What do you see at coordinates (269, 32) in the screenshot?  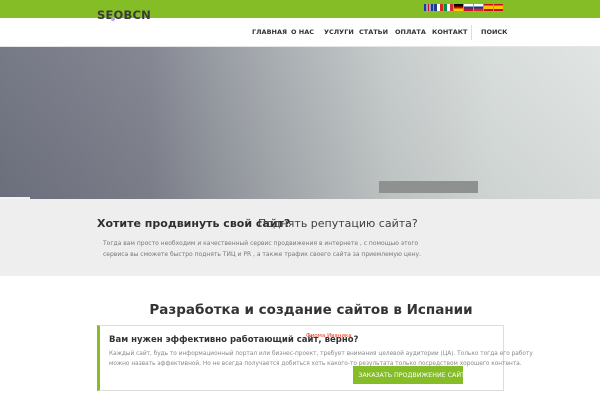 I see `nav-home: ГЛАВНАЯ` at bounding box center [269, 32].